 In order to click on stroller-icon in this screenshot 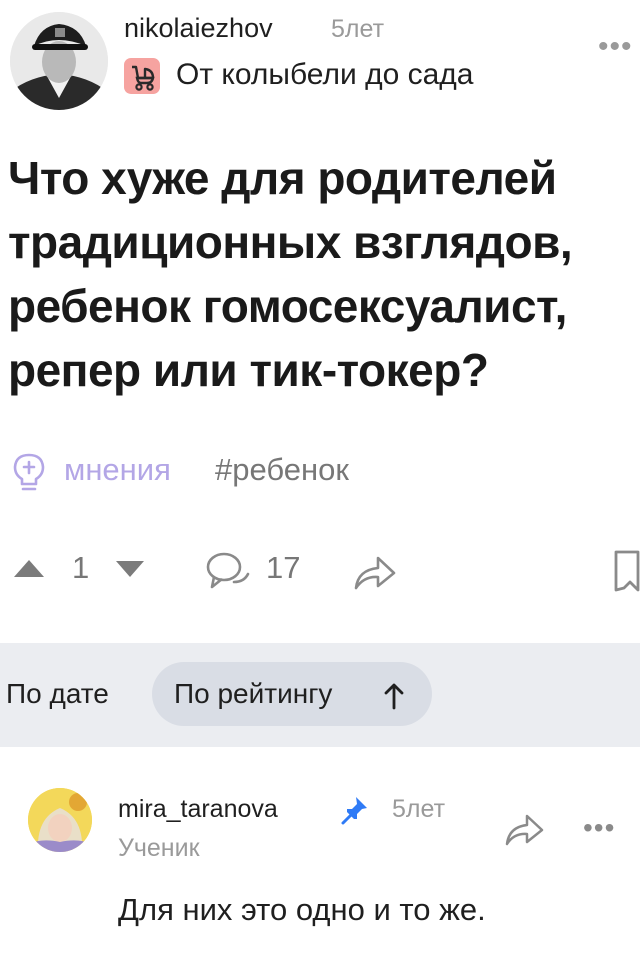, I will do `click(142, 76)`.